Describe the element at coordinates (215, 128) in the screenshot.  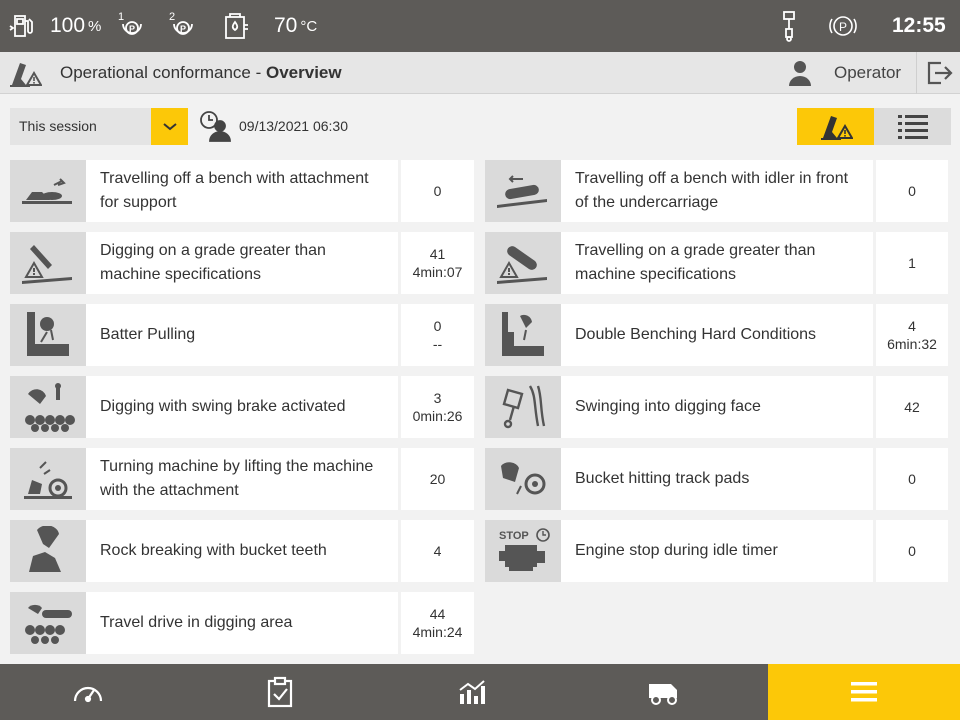
I see `session-start-icon` at that location.